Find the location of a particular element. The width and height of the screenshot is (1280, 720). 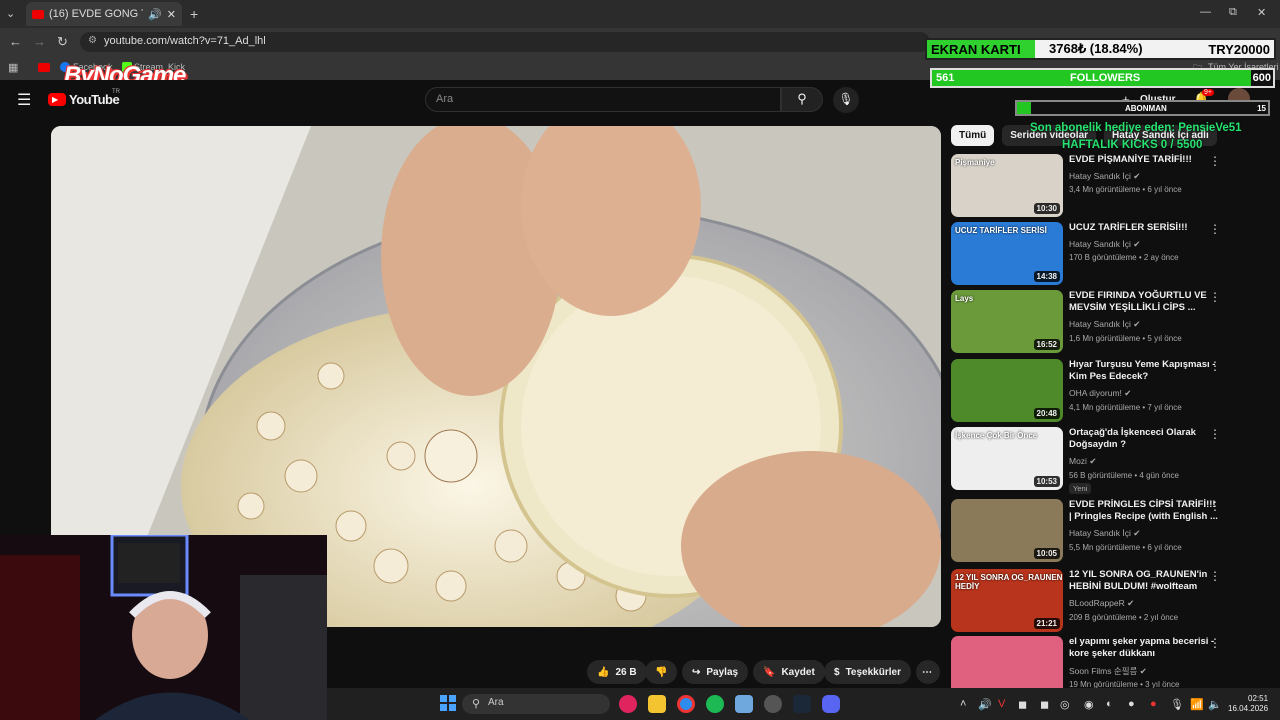

volume-icon: 🔊 is located at coordinates (985, 704).